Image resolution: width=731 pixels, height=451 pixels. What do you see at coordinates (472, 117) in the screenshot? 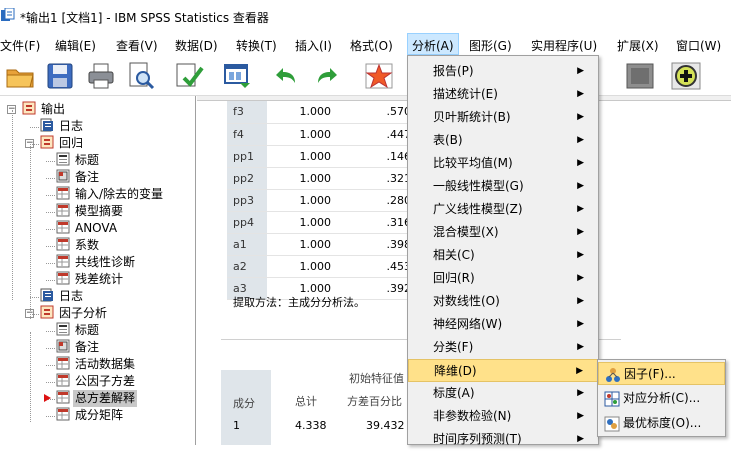
I see `menu-item-label: 贝叶斯统计(B)` at bounding box center [472, 117].